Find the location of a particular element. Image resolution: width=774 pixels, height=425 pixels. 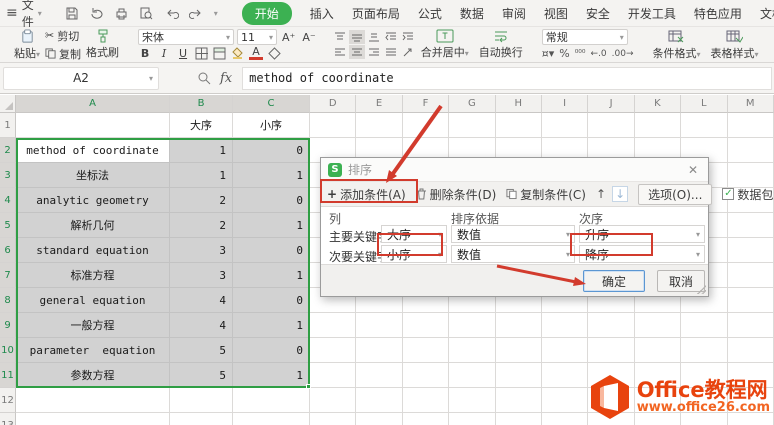

cell-D1 is located at coordinates (333, 125).